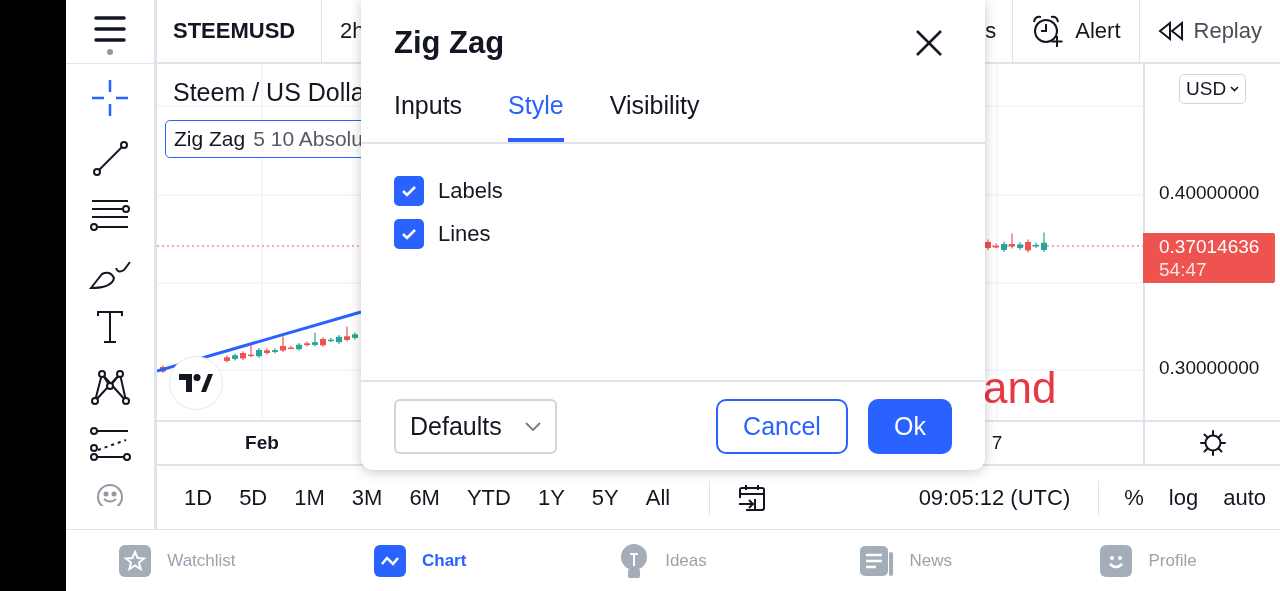 Image resolution: width=1280 pixels, height=591 pixels. I want to click on scale-button: auto, so click(1244, 497).